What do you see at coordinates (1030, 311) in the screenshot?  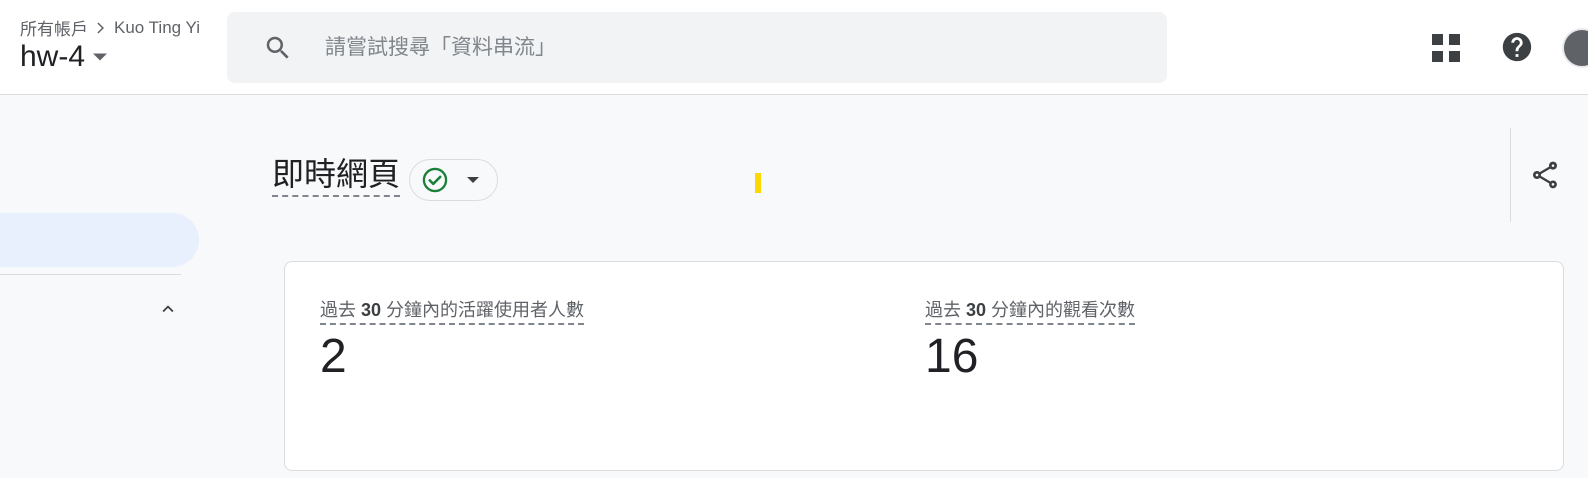 I see `metric-label: 過去 30 分鐘內的觀看次數` at bounding box center [1030, 311].